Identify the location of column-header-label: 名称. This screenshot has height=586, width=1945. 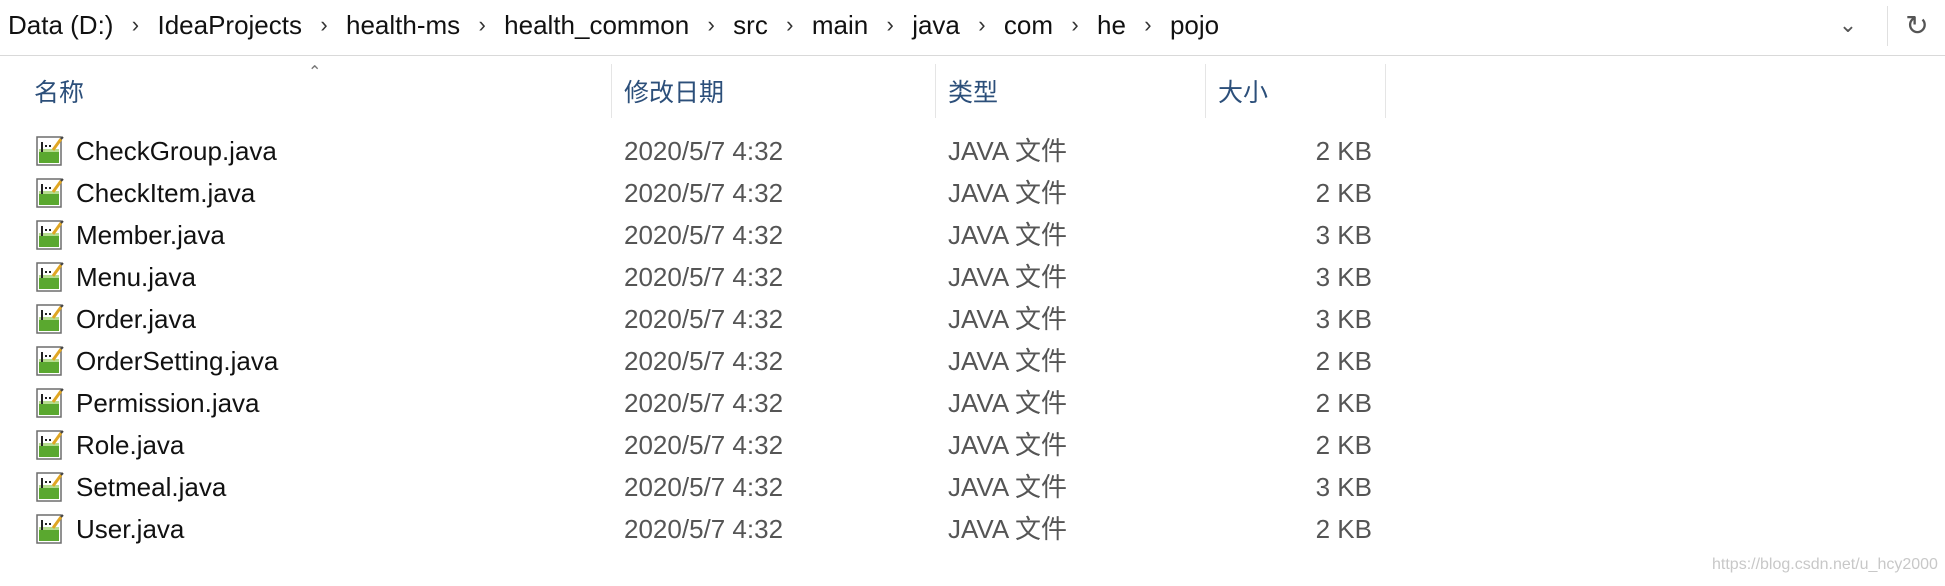
(59, 93).